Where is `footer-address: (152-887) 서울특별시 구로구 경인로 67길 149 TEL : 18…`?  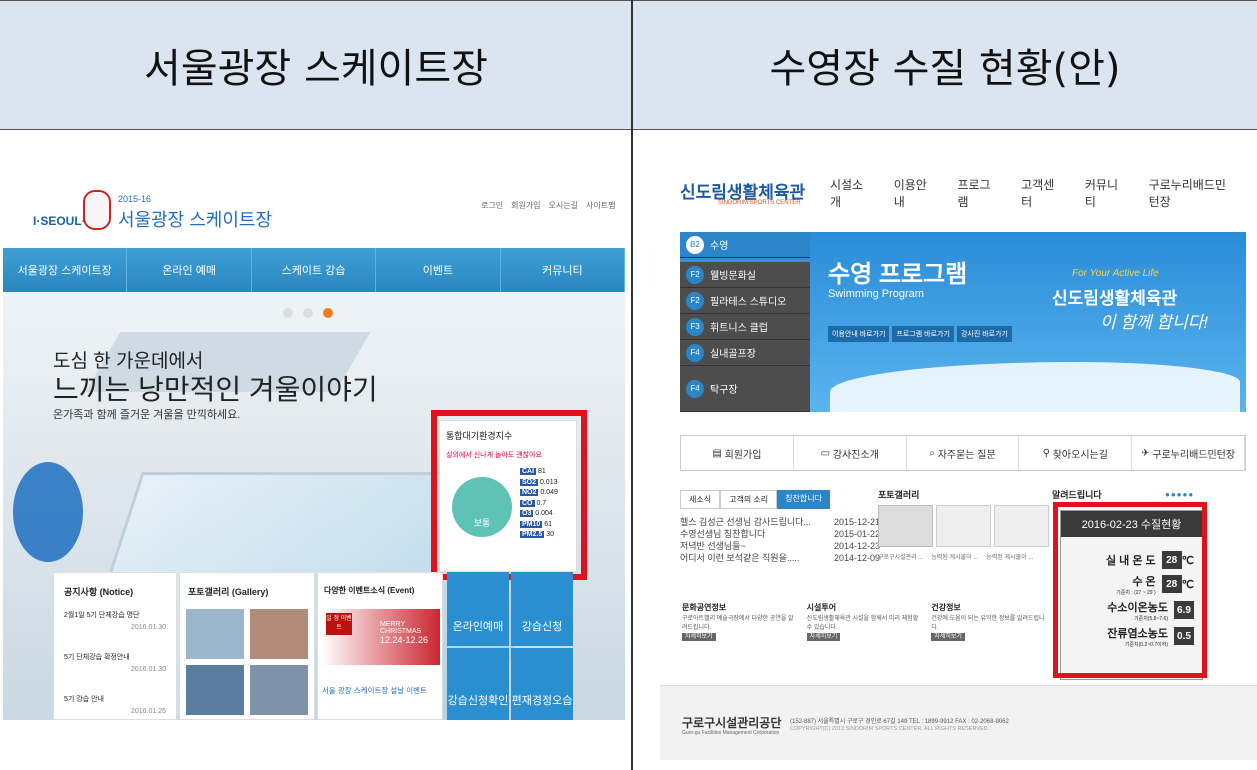 footer-address: (152-887) 서울특별시 구로구 경인로 67길 149 TEL : 18… is located at coordinates (899, 722).